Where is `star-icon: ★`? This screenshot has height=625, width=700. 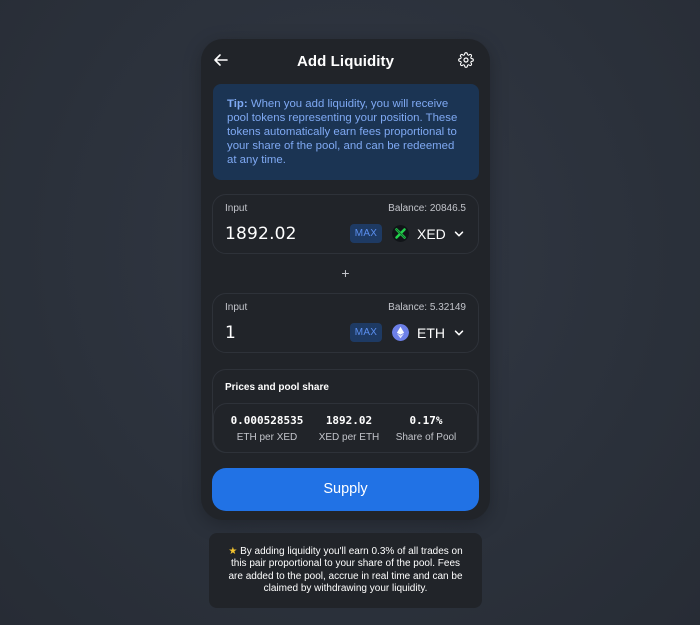 star-icon: ★ is located at coordinates (233, 551).